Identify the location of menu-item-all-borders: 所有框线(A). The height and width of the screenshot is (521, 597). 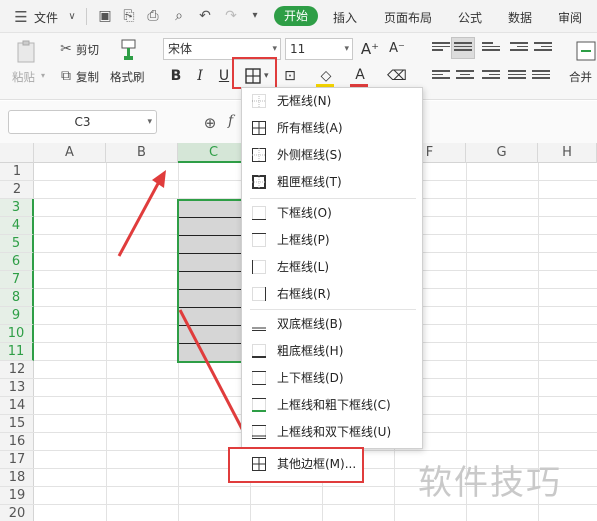
(332, 128).